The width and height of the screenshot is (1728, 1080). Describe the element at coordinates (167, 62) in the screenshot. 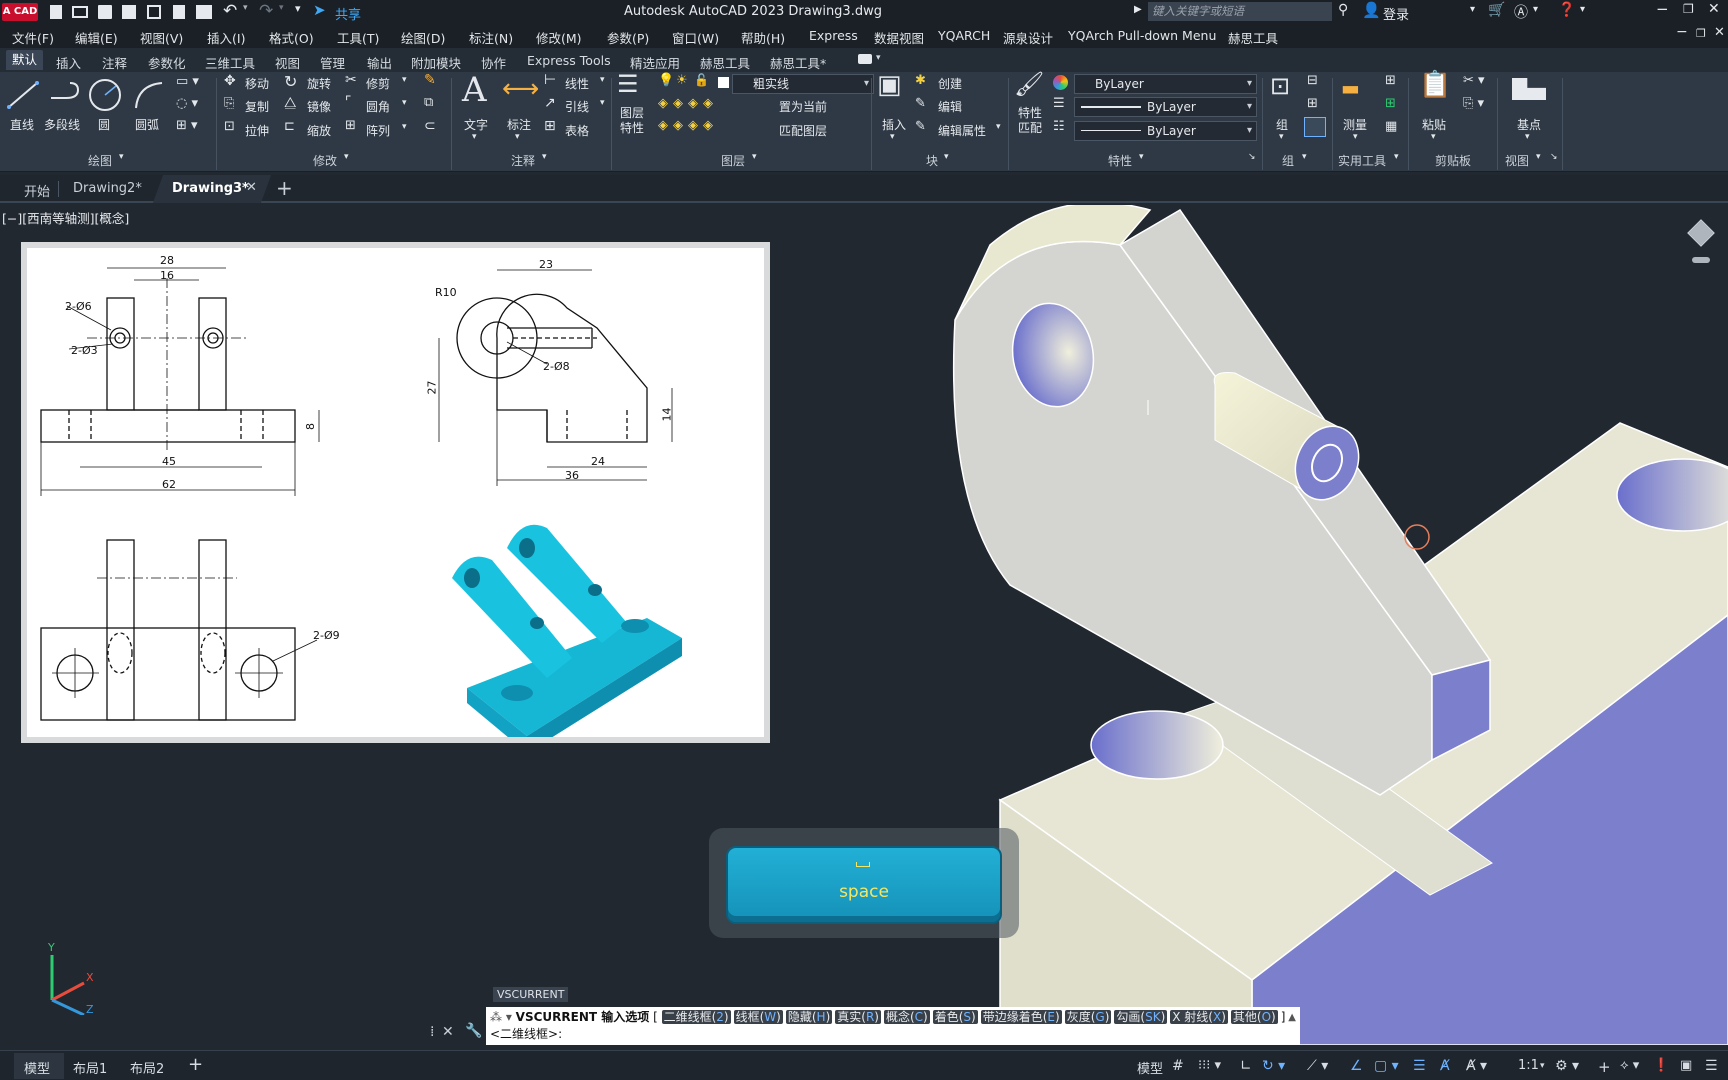

I see `tab-parametric: 参数化` at that location.